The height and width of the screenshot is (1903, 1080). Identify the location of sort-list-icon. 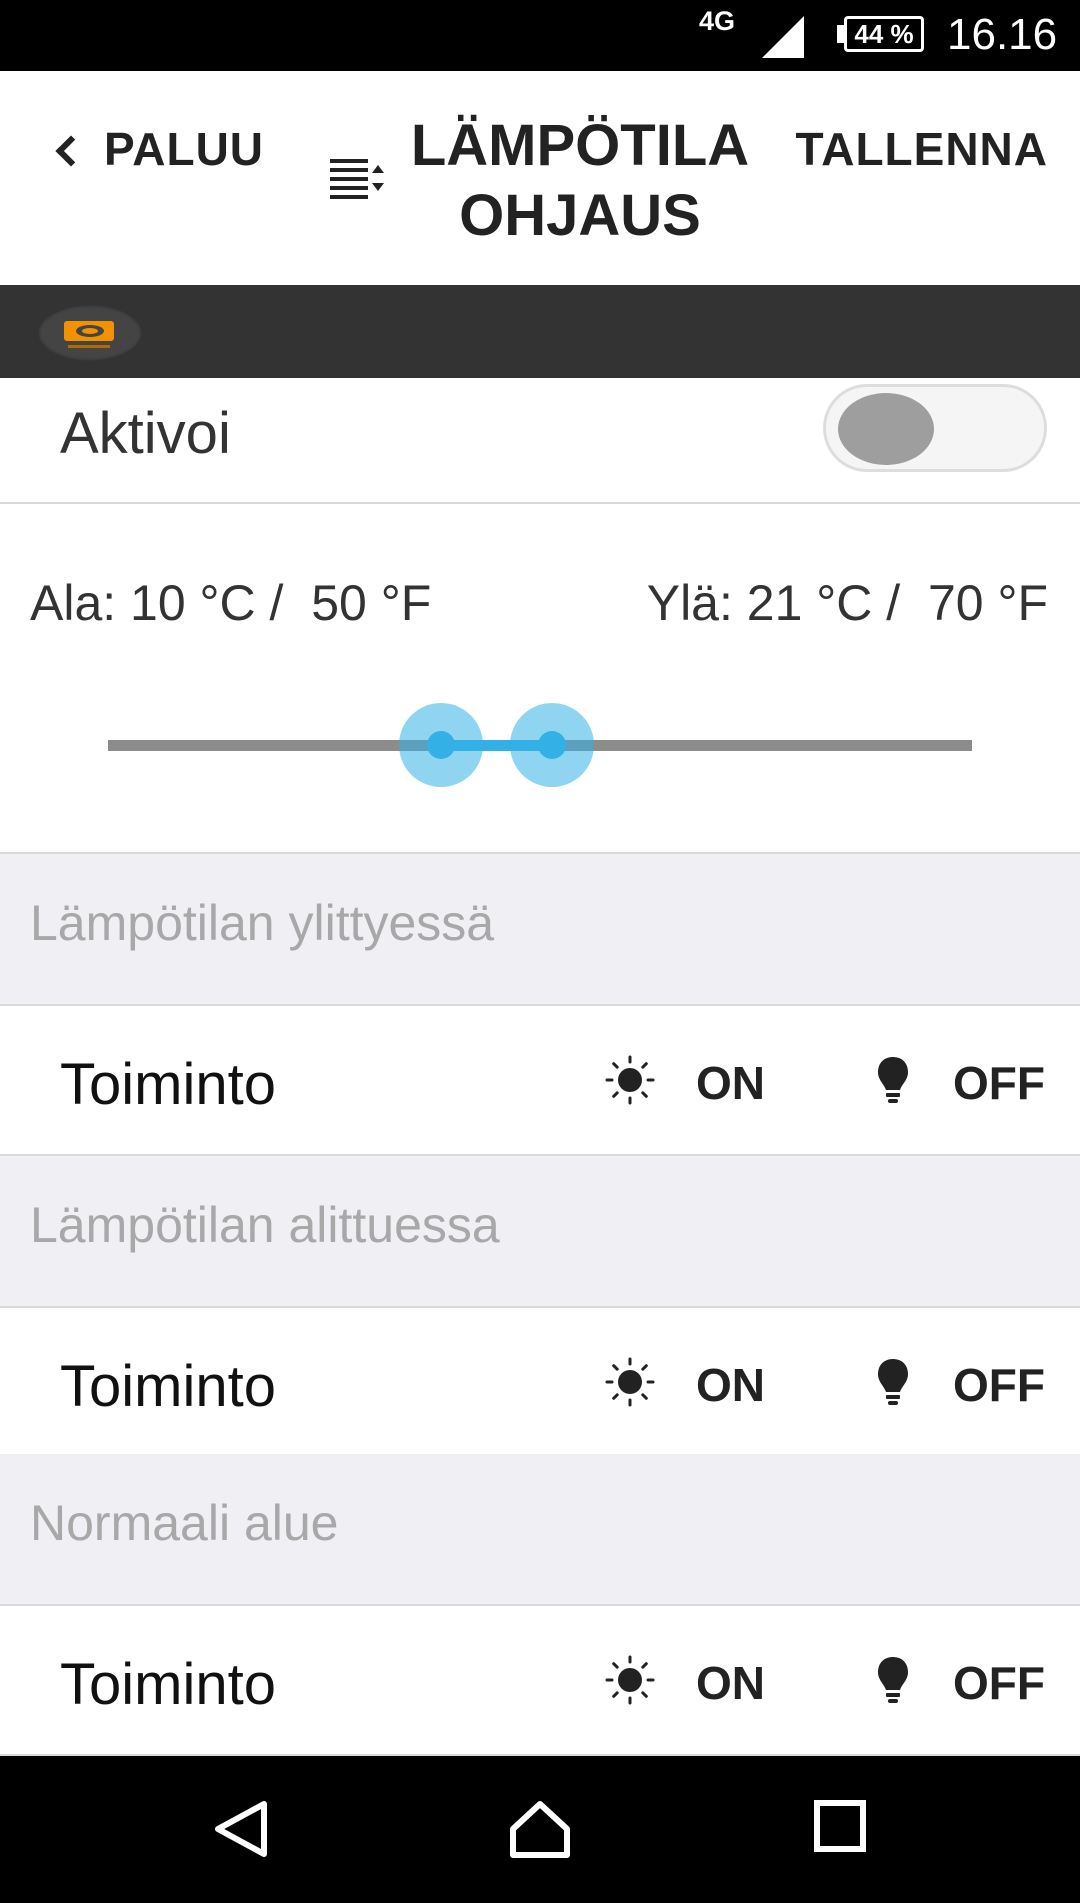
(358, 181).